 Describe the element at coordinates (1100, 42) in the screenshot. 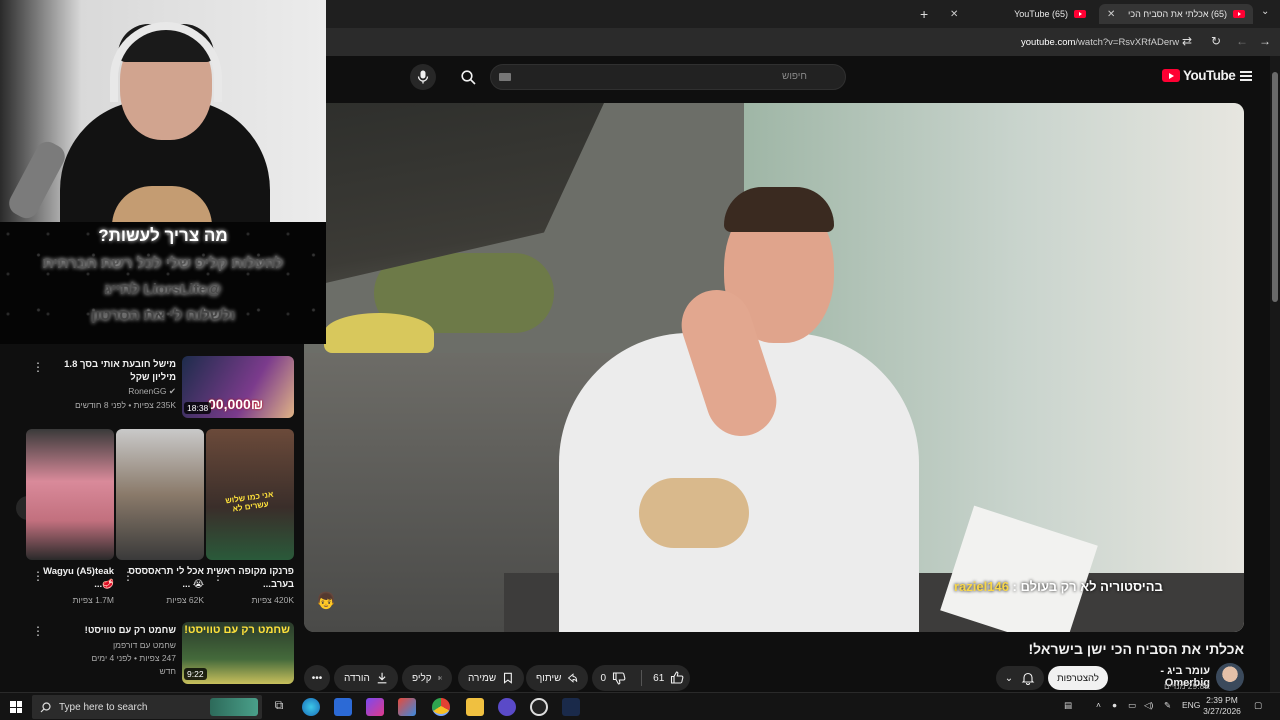

I see `url-field: youtube.com/watch?v=RsvXRfADerw` at that location.